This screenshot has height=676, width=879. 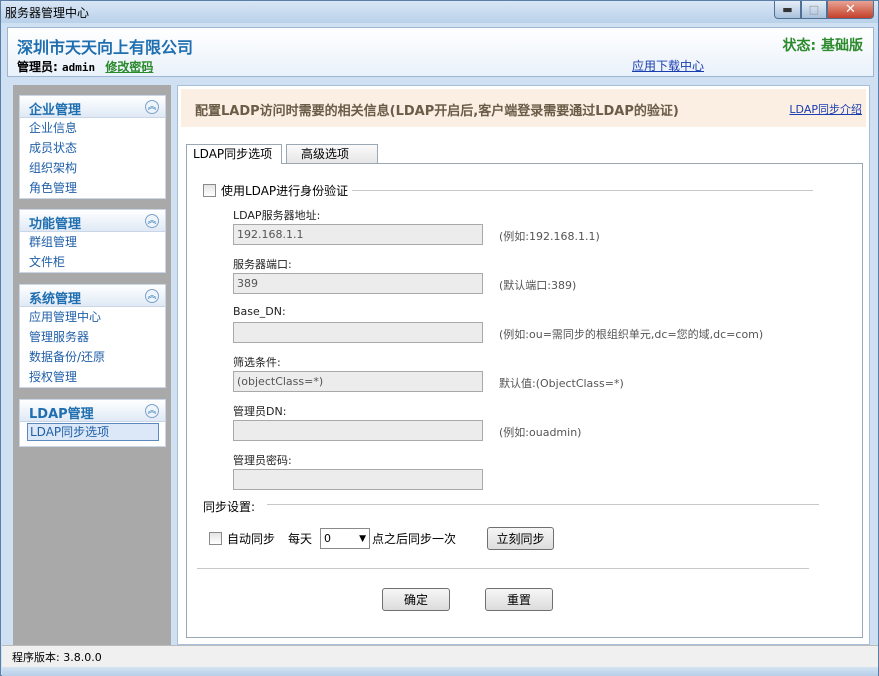 What do you see at coordinates (260, 411) in the screenshot?
I see `admin-dn-label: 管理员DN:` at bounding box center [260, 411].